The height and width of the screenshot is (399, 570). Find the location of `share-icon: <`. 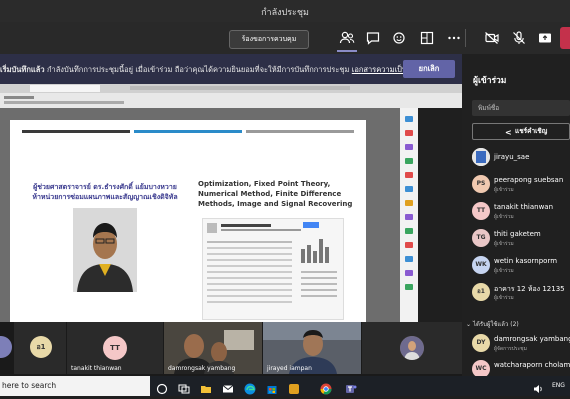

share-icon: < is located at coordinates (508, 132).